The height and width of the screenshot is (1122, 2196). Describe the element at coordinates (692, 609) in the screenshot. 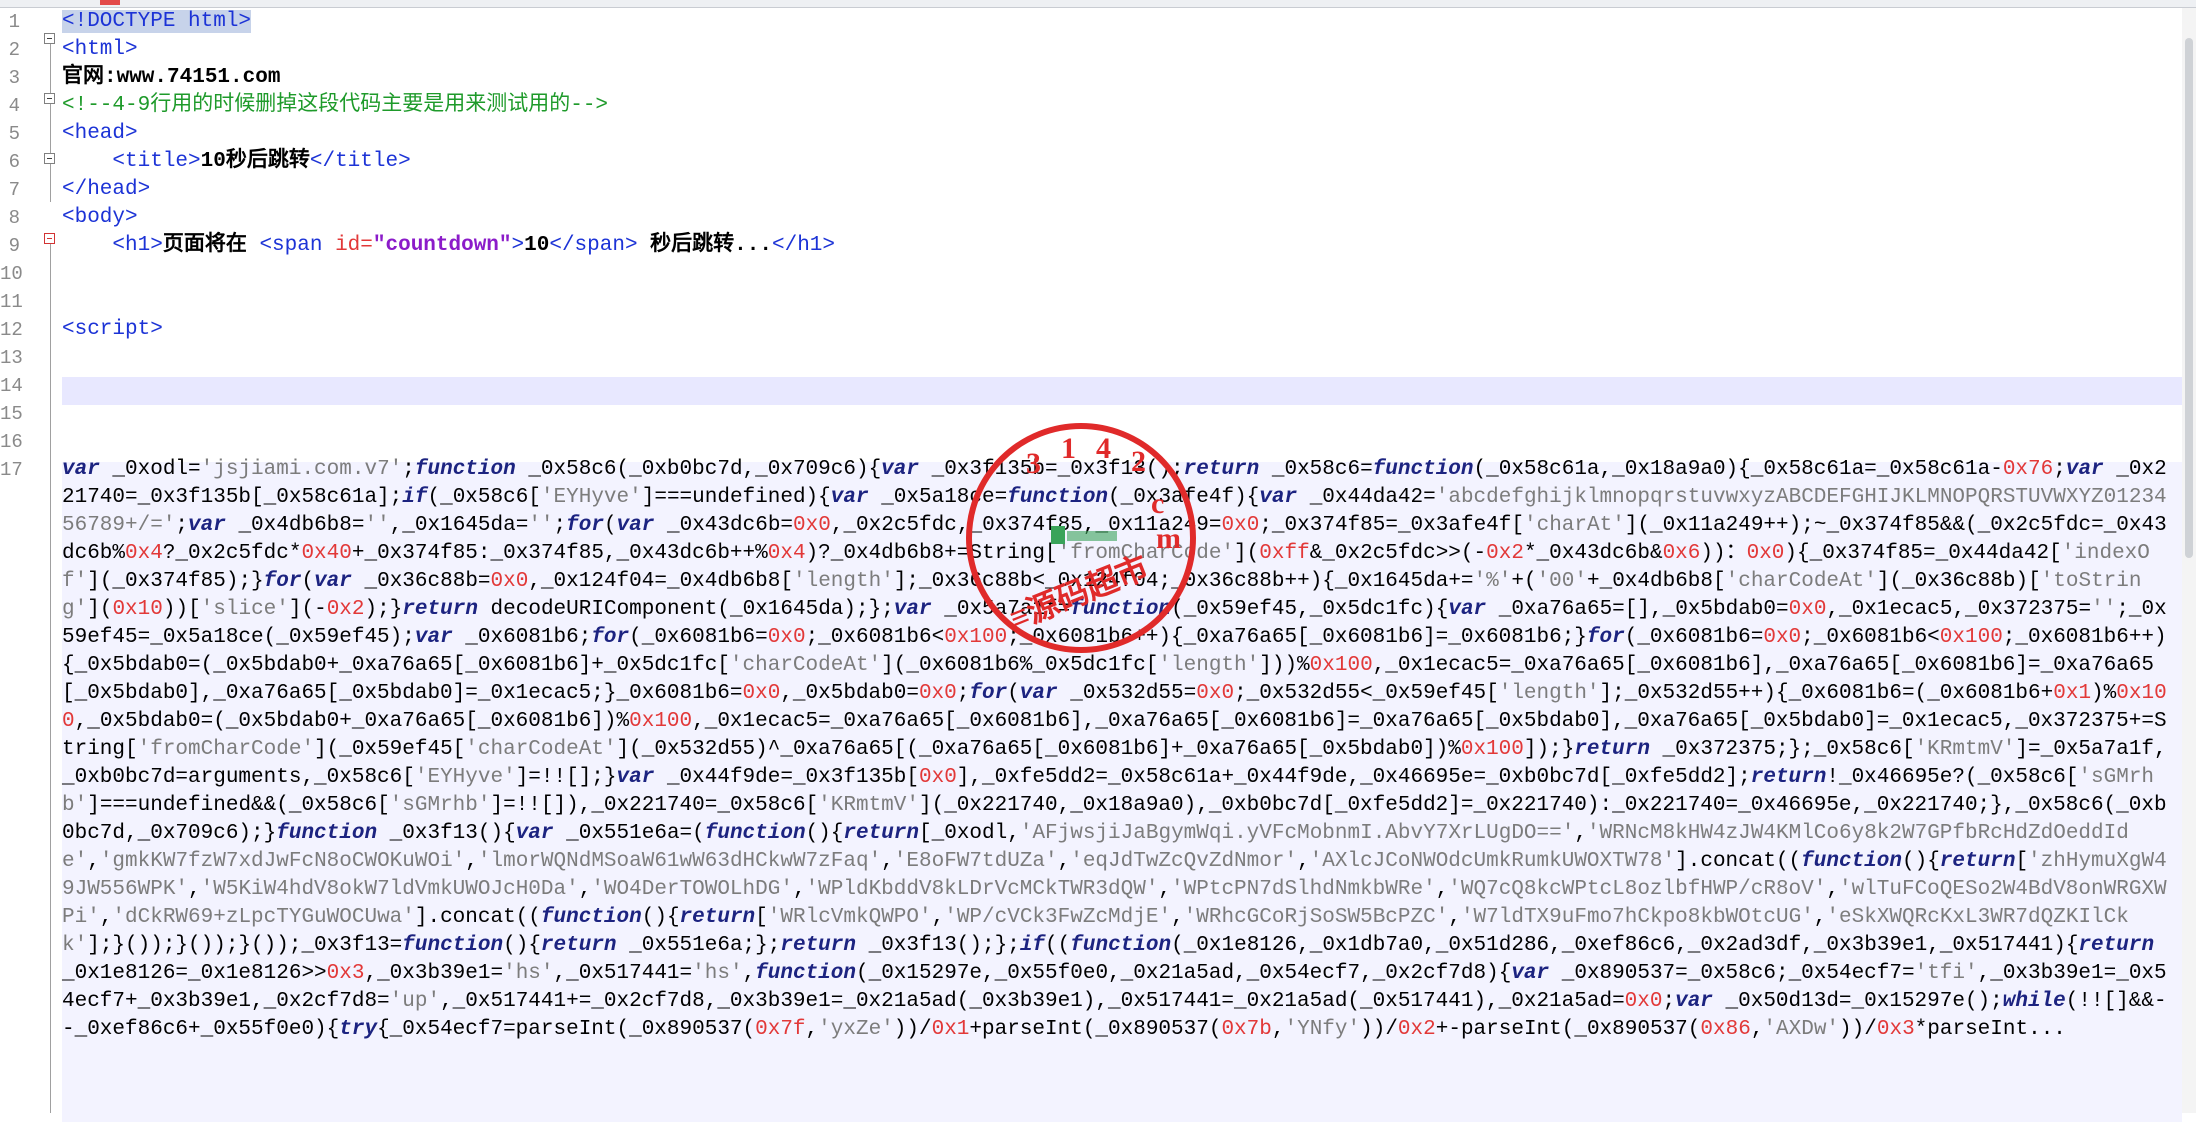

I see `code-token: decodeURIComponent(_0x1645da);};` at that location.